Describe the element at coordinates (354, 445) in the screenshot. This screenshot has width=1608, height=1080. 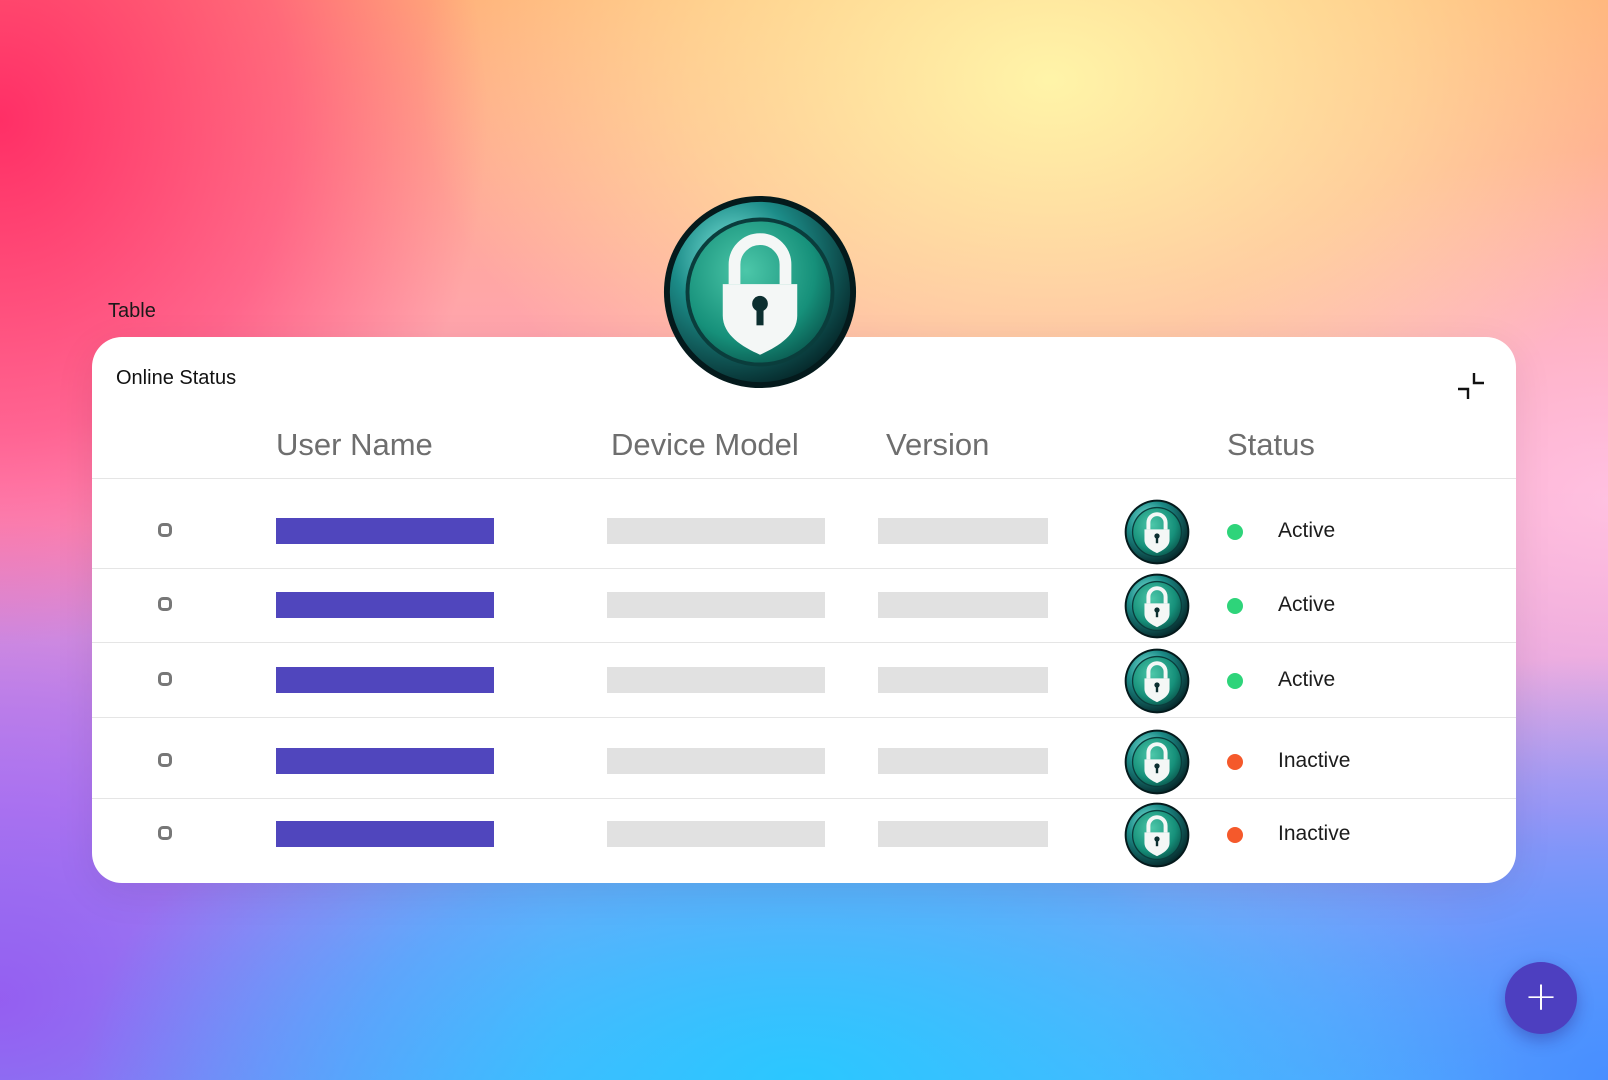
I see `column-header-user-name: User Name` at that location.